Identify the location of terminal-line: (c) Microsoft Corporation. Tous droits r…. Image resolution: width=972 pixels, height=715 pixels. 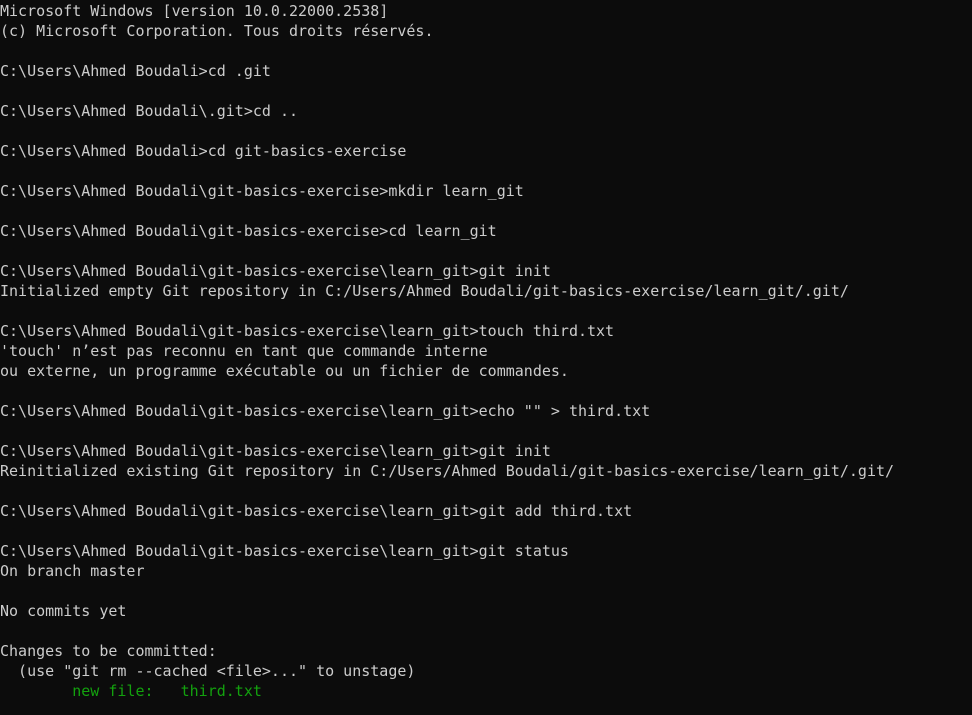
(217, 31).